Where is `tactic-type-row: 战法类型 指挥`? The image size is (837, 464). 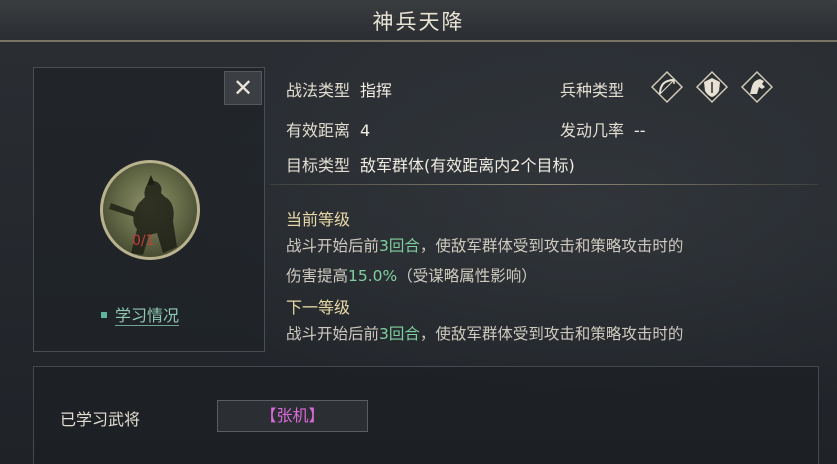 tactic-type-row: 战法类型 指挥 is located at coordinates (339, 89).